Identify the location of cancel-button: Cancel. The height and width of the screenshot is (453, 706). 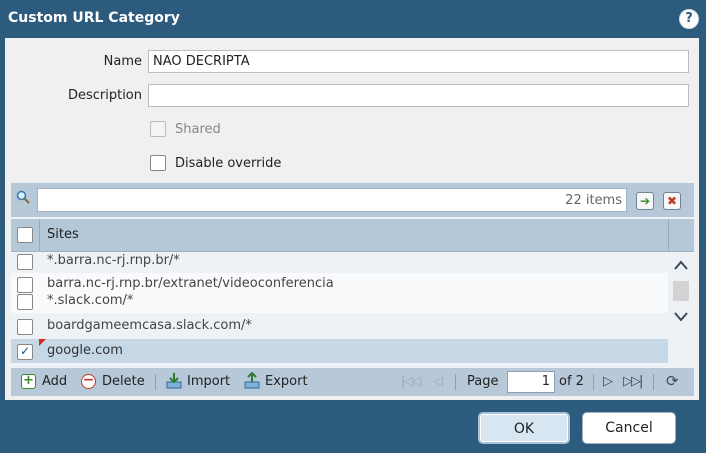
(629, 428).